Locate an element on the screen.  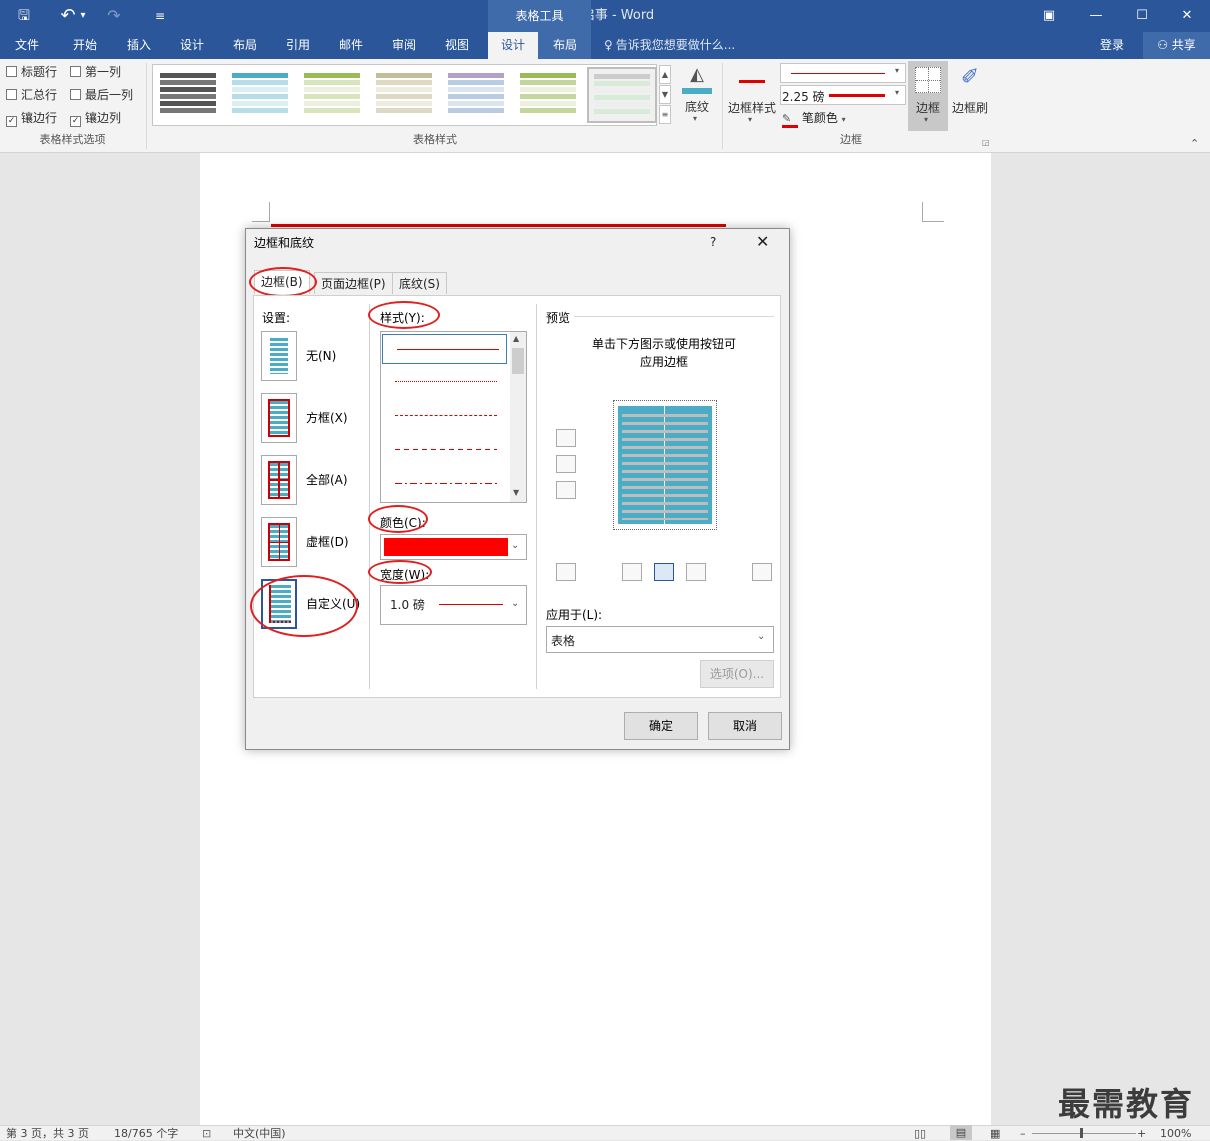
style-option-dashed-small is located at coordinates (446, 415).